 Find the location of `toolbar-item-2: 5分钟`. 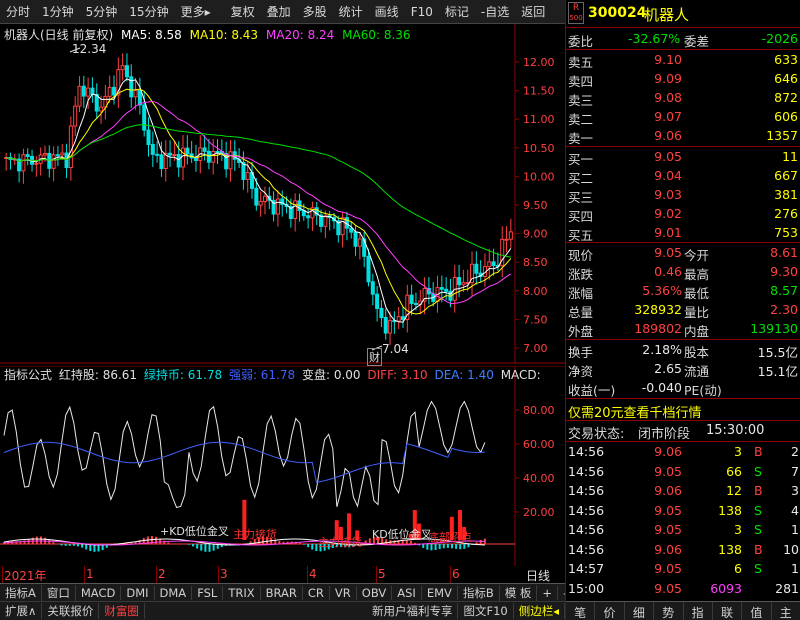

toolbar-item-2: 5分钟 is located at coordinates (102, 11).